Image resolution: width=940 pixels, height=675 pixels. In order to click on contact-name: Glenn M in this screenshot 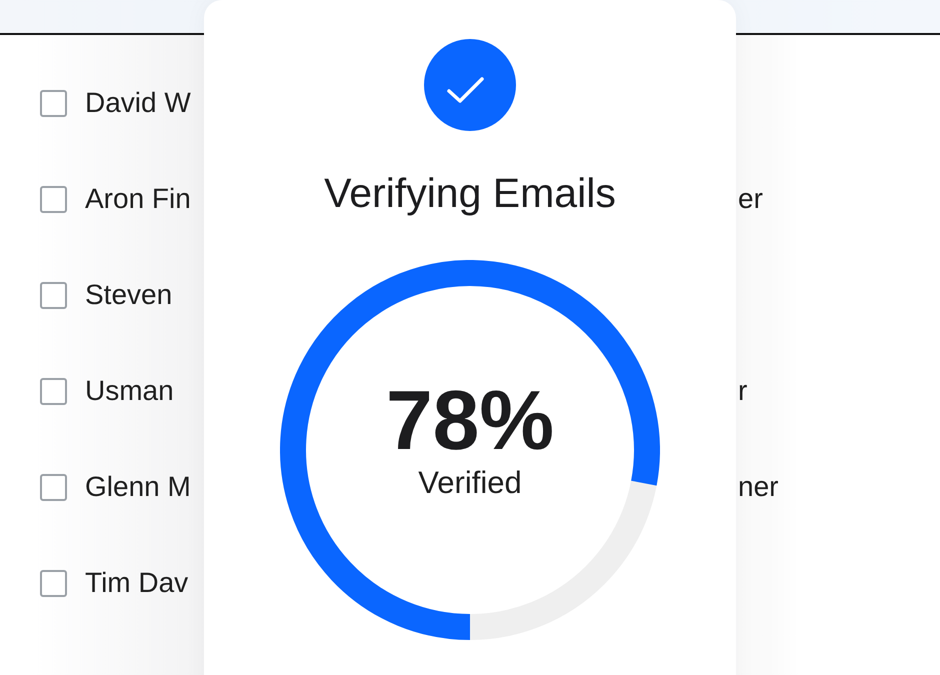, I will do `click(138, 487)`.